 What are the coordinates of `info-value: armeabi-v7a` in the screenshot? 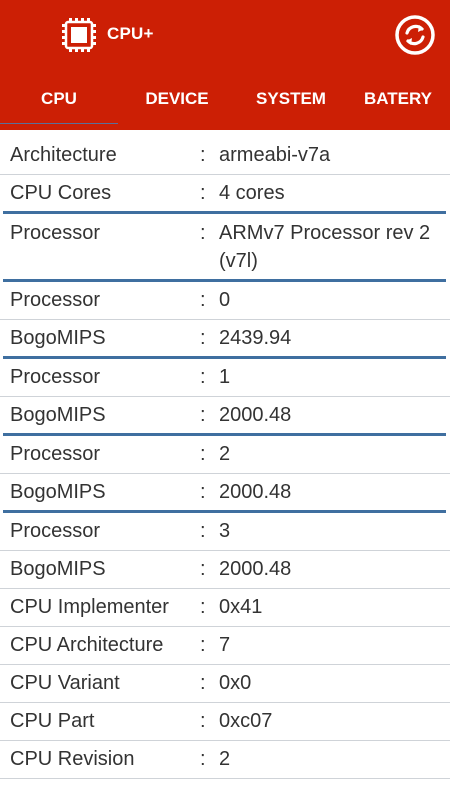 It's located at (275, 155).